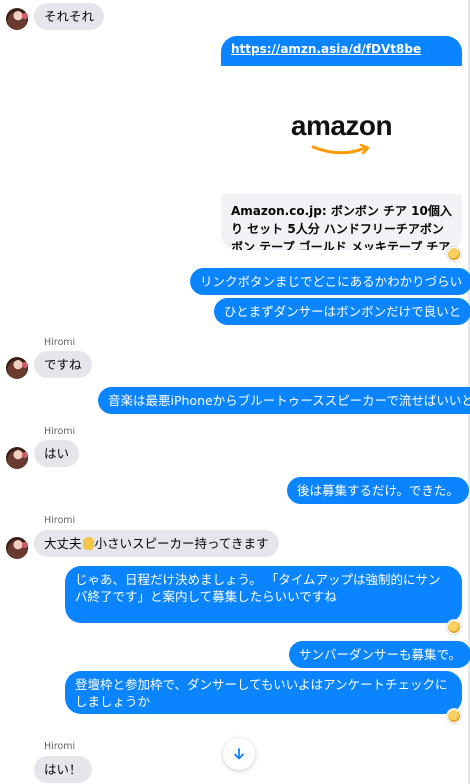 The width and height of the screenshot is (470, 784). What do you see at coordinates (57, 453) in the screenshot?
I see `incoming-message: はい` at bounding box center [57, 453].